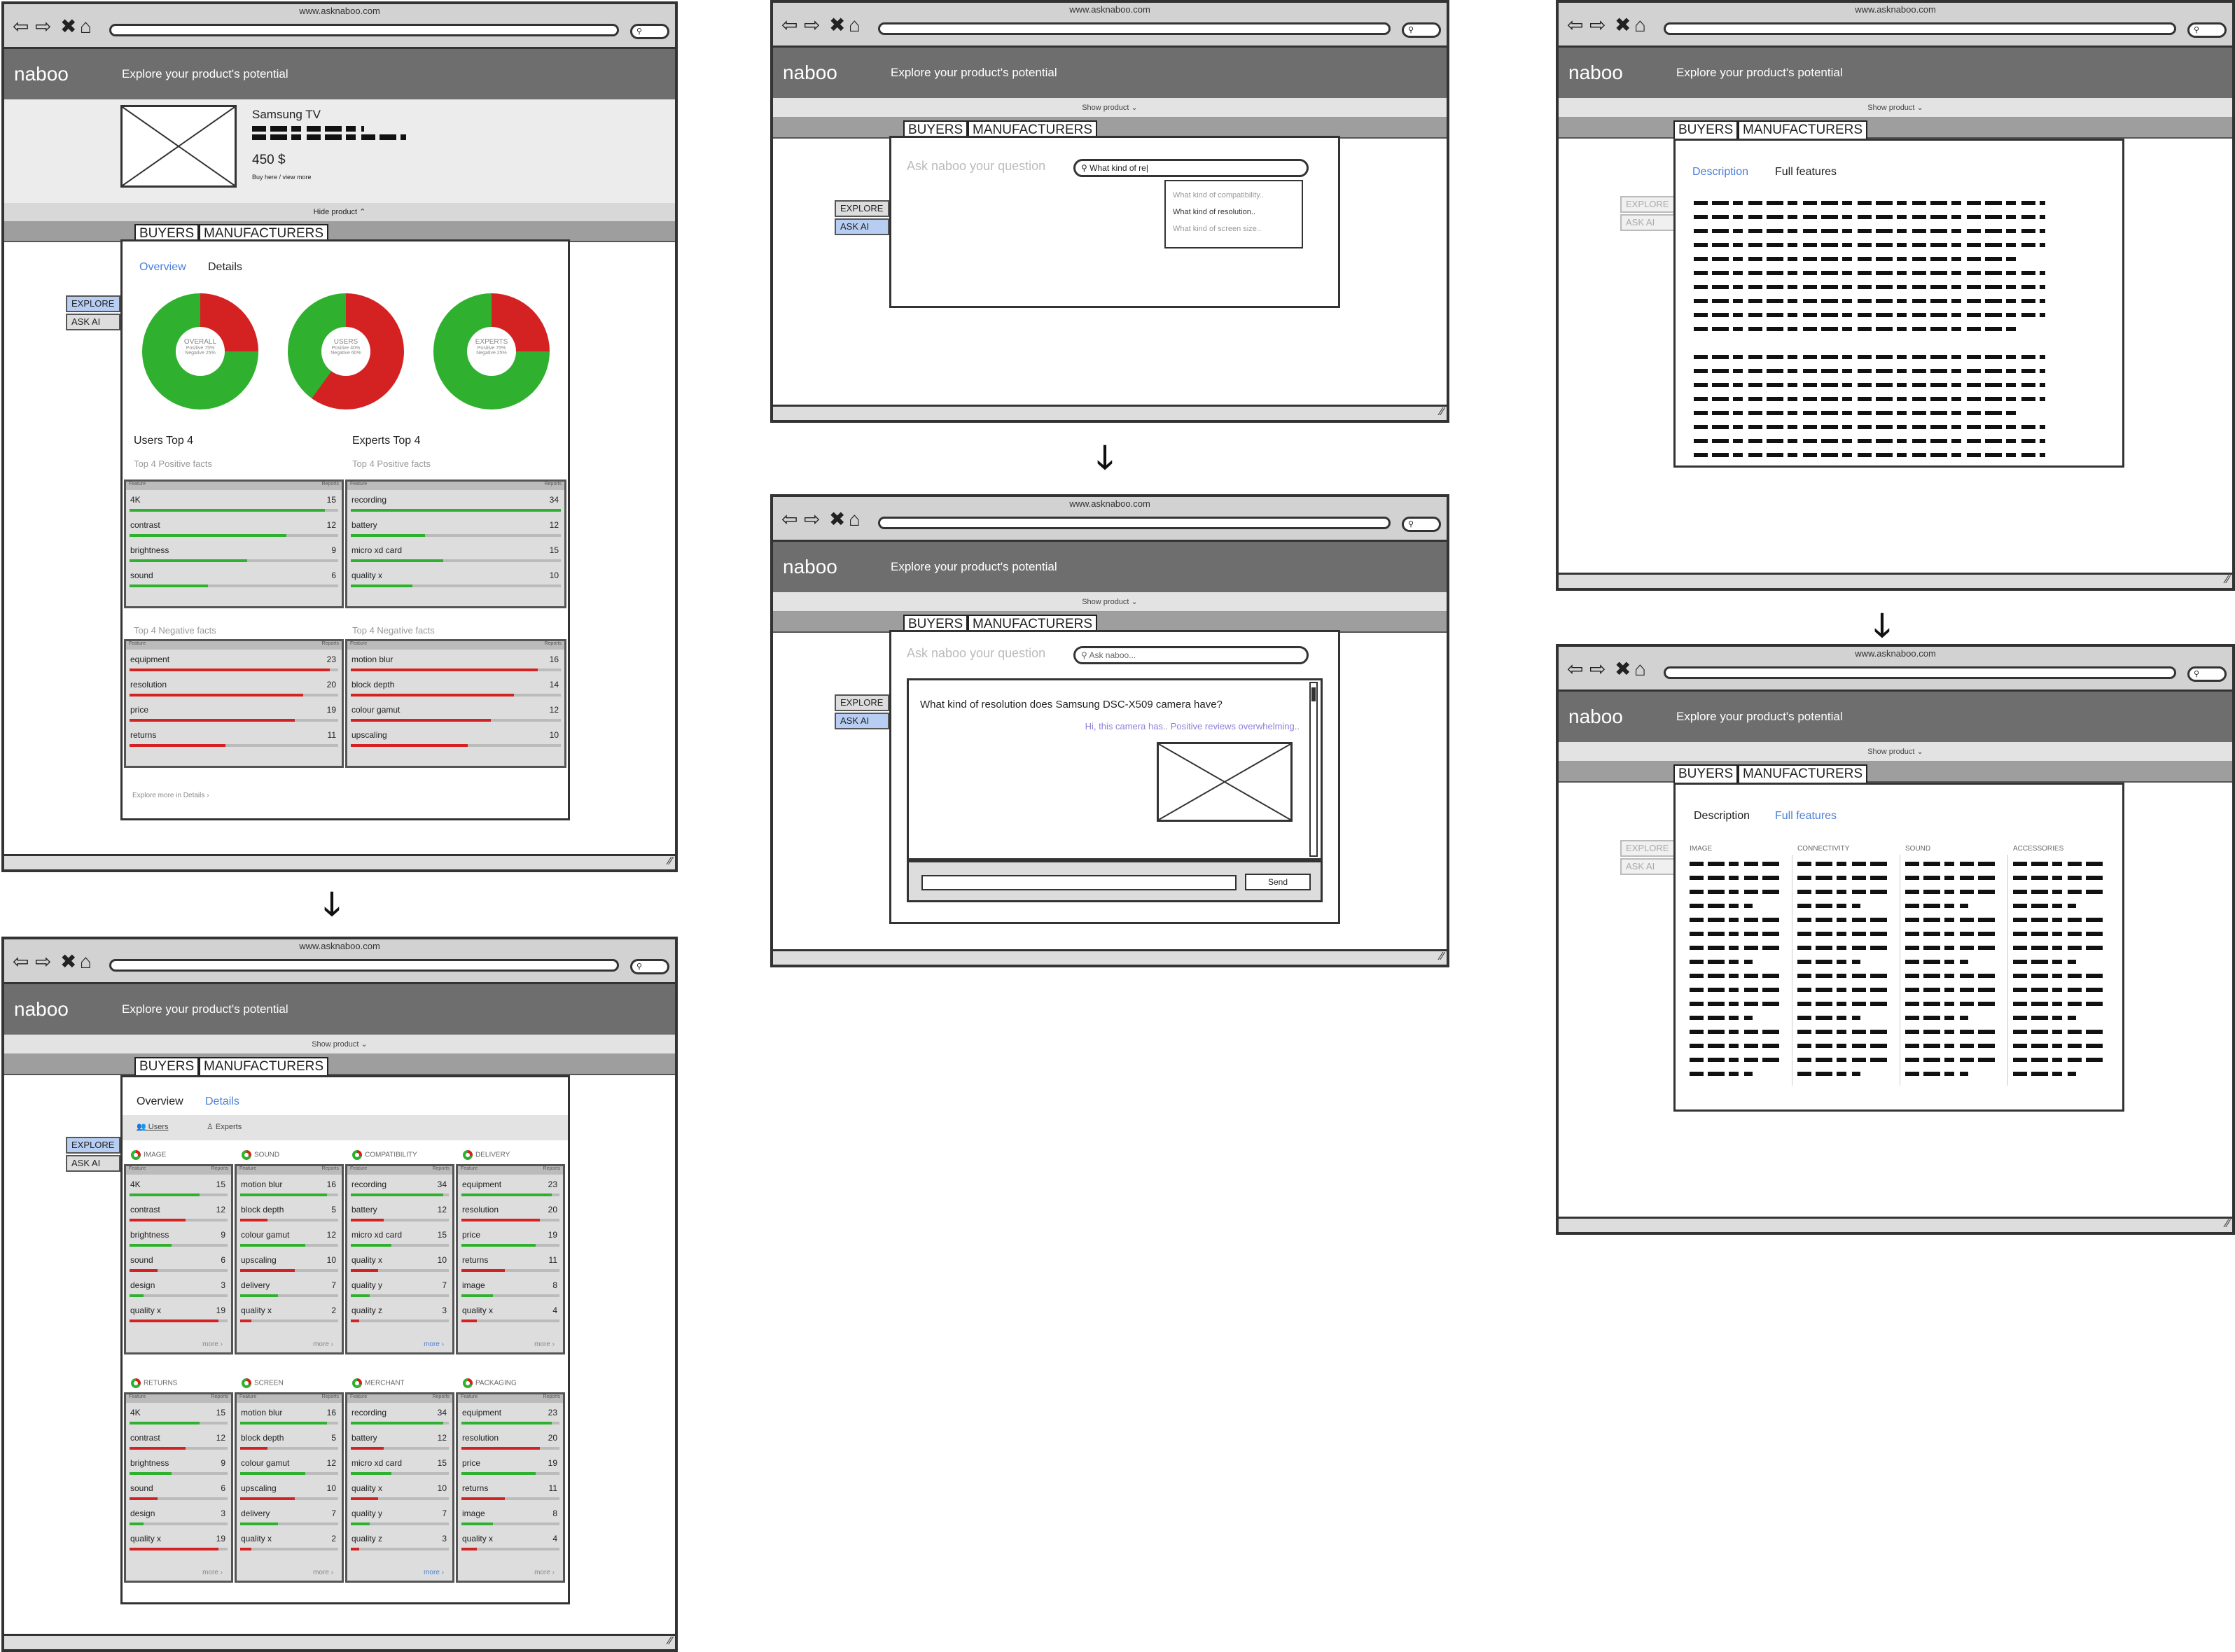 This screenshot has width=2235, height=1652. What do you see at coordinates (178, 1541) in the screenshot?
I see `table-row: quality x 19` at bounding box center [178, 1541].